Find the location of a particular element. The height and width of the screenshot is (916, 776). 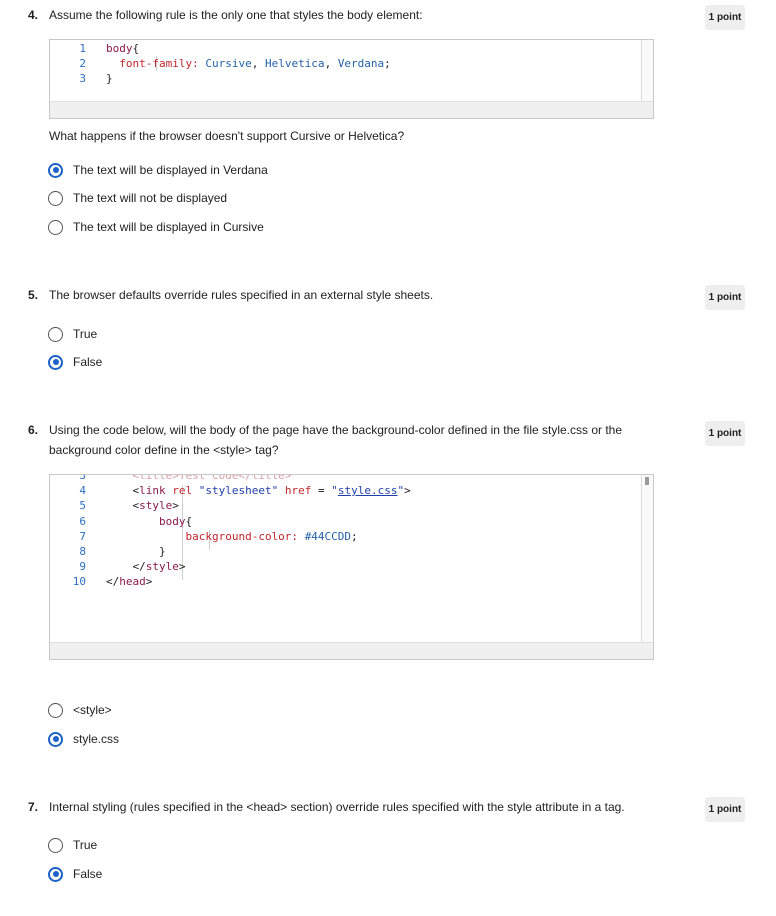

line-number: 1 is located at coordinates (82, 48).